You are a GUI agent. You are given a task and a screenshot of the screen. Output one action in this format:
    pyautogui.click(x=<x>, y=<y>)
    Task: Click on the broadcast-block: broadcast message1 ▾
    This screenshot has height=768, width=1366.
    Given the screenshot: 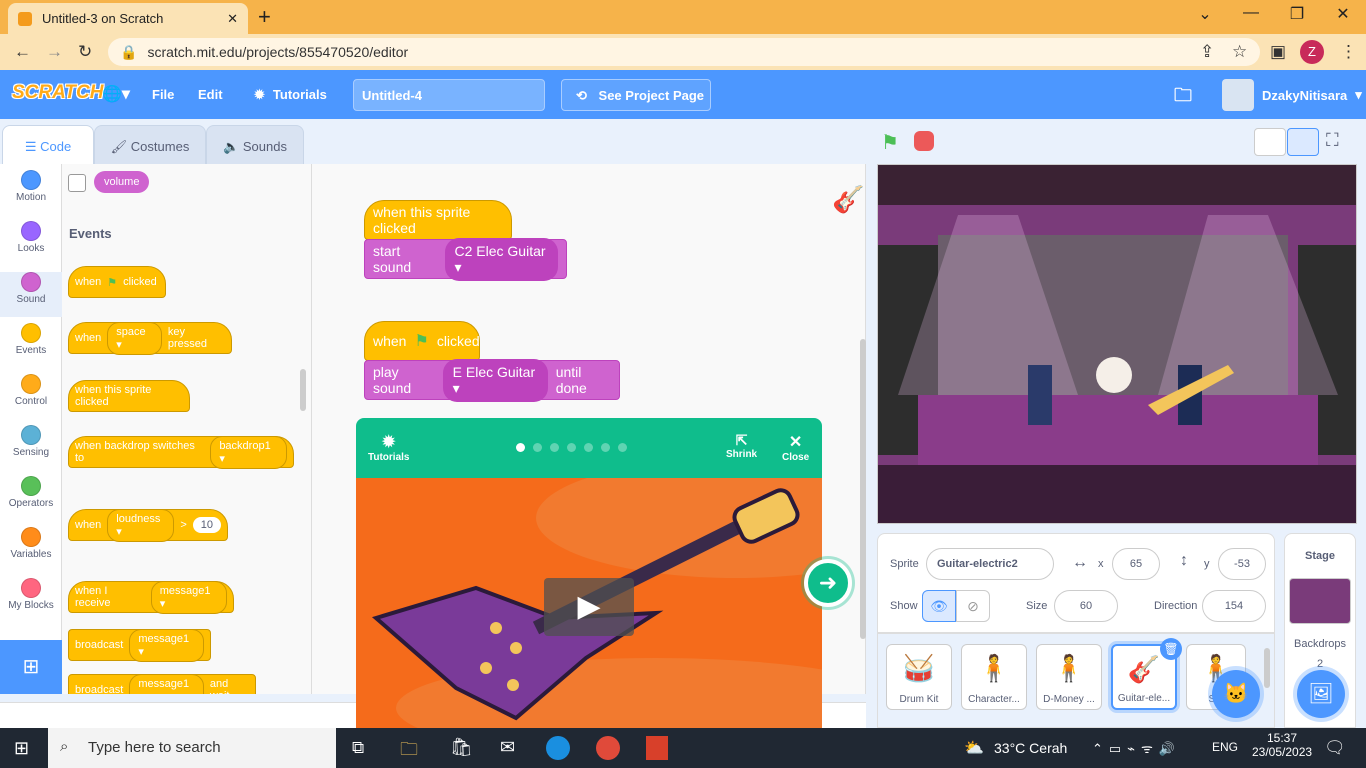 What is the action you would take?
    pyautogui.click(x=139, y=645)
    